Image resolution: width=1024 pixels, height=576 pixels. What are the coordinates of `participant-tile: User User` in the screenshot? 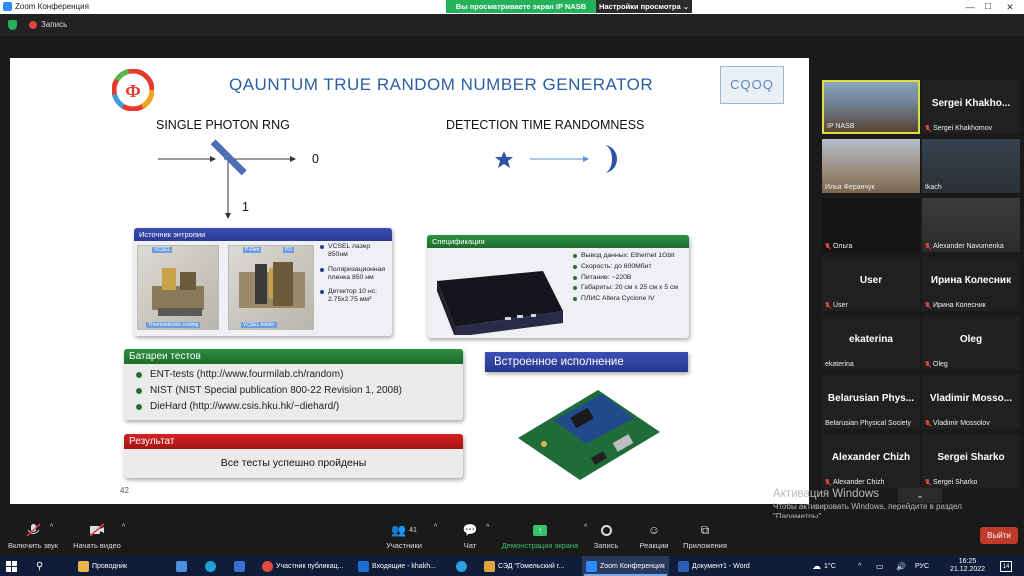 It's located at (871, 284).